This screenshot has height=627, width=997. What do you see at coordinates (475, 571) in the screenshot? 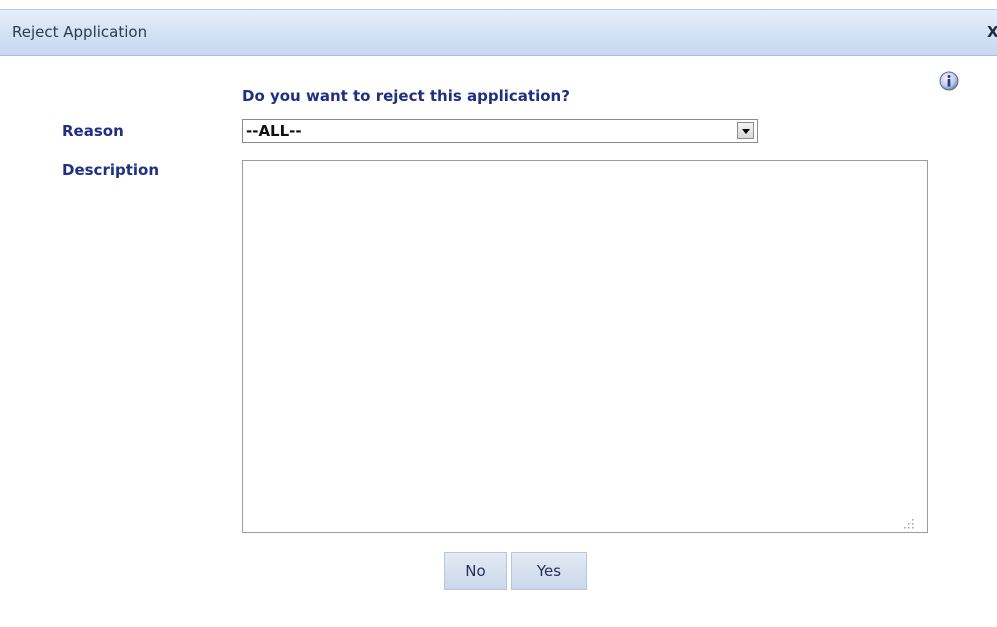
I see `no-button: No` at bounding box center [475, 571].